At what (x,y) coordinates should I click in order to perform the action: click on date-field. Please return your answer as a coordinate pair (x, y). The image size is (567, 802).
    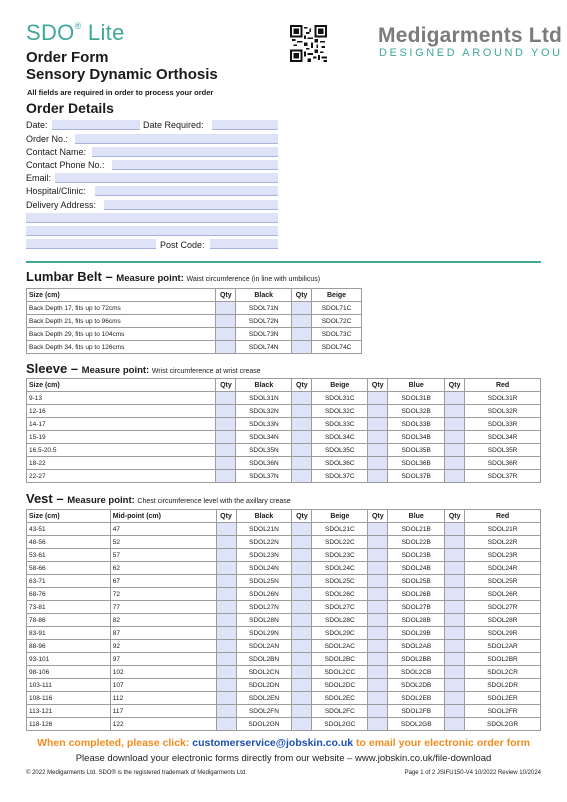
    Looking at the image, I should click on (96, 125).